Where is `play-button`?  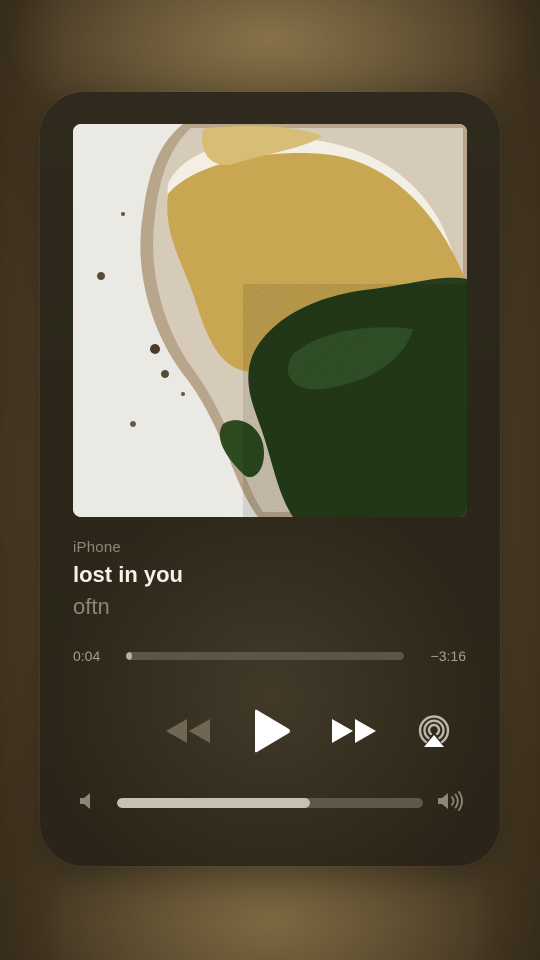 play-button is located at coordinates (271, 731).